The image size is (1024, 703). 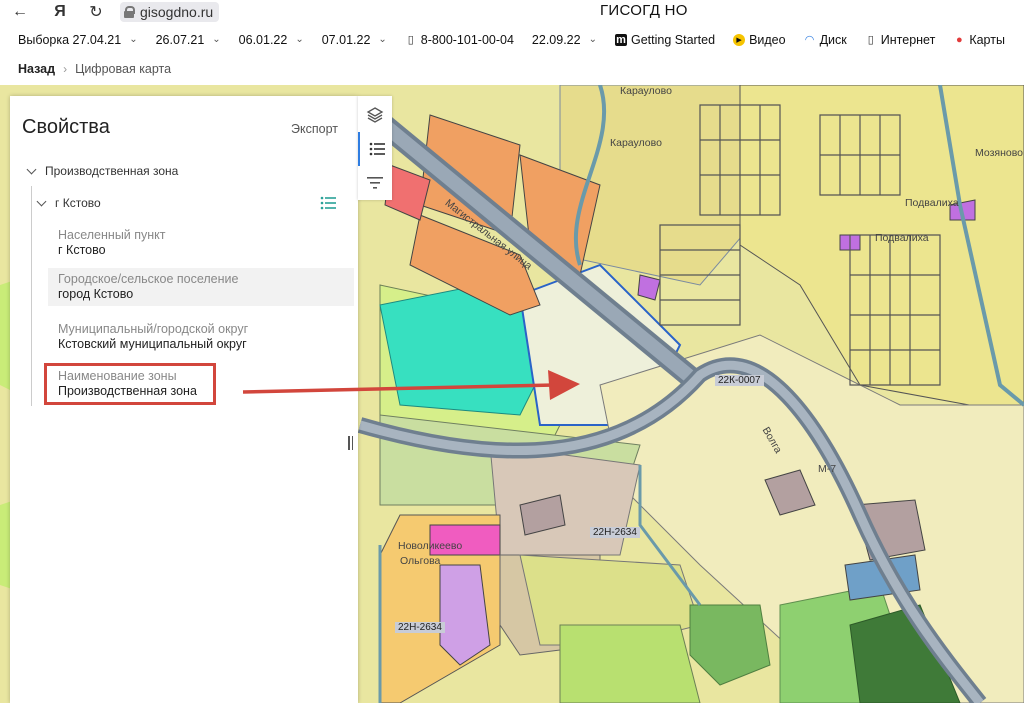 I want to click on filter-icon, so click(x=375, y=183).